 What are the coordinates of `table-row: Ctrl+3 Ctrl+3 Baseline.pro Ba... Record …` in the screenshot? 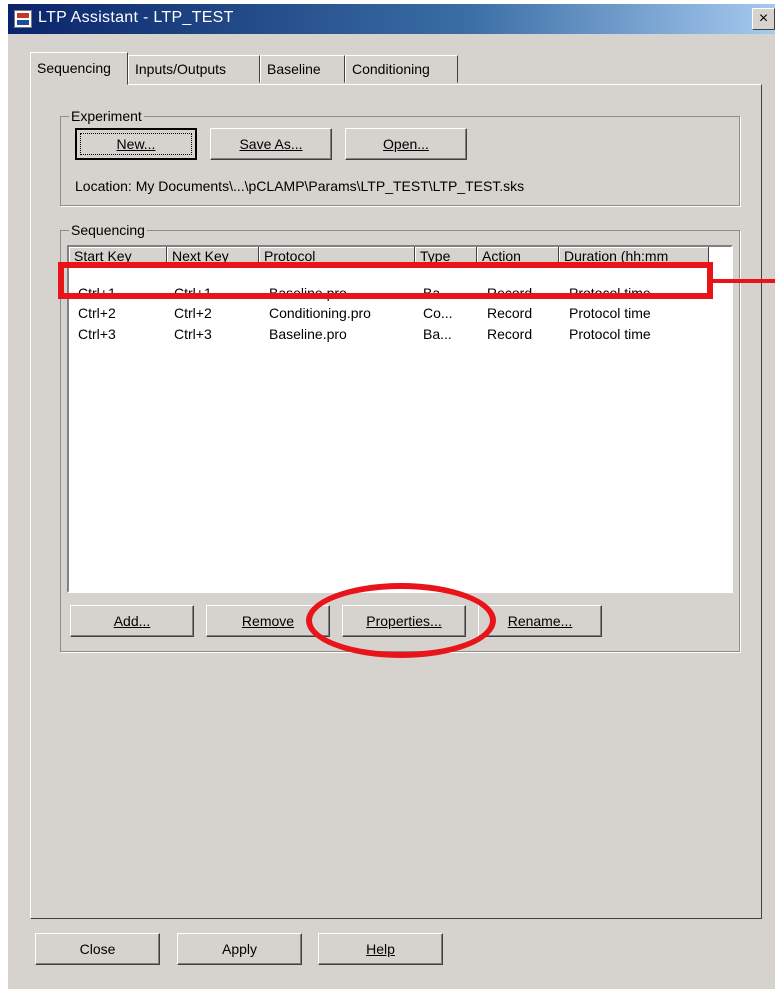 It's located at (400, 336).